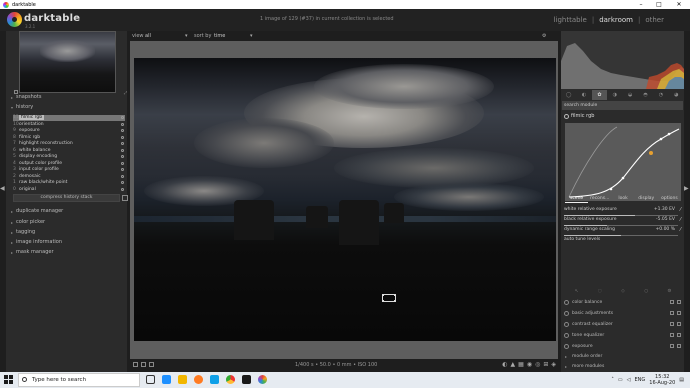 The width and height of the screenshot is (690, 388). Describe the element at coordinates (69, 190) in the screenshot. I see `history-item: 0 original` at that location.